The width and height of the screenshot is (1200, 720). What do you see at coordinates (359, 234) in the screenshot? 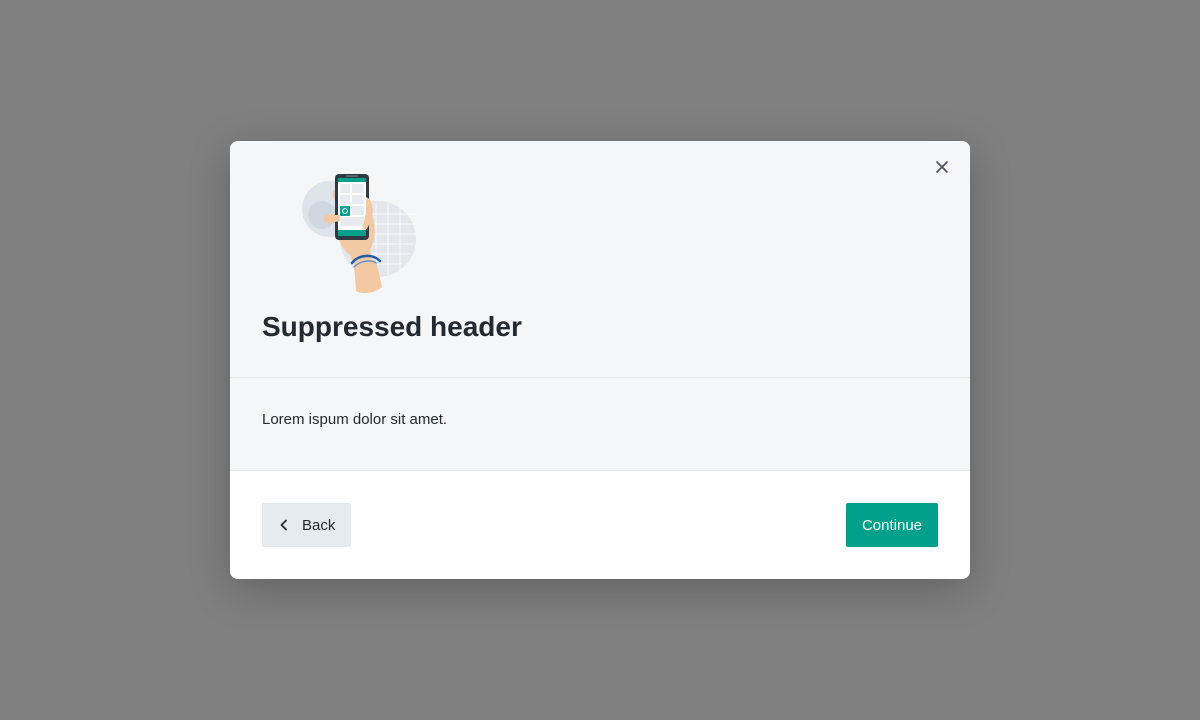
I see `phone-in-hand-illustration` at bounding box center [359, 234].